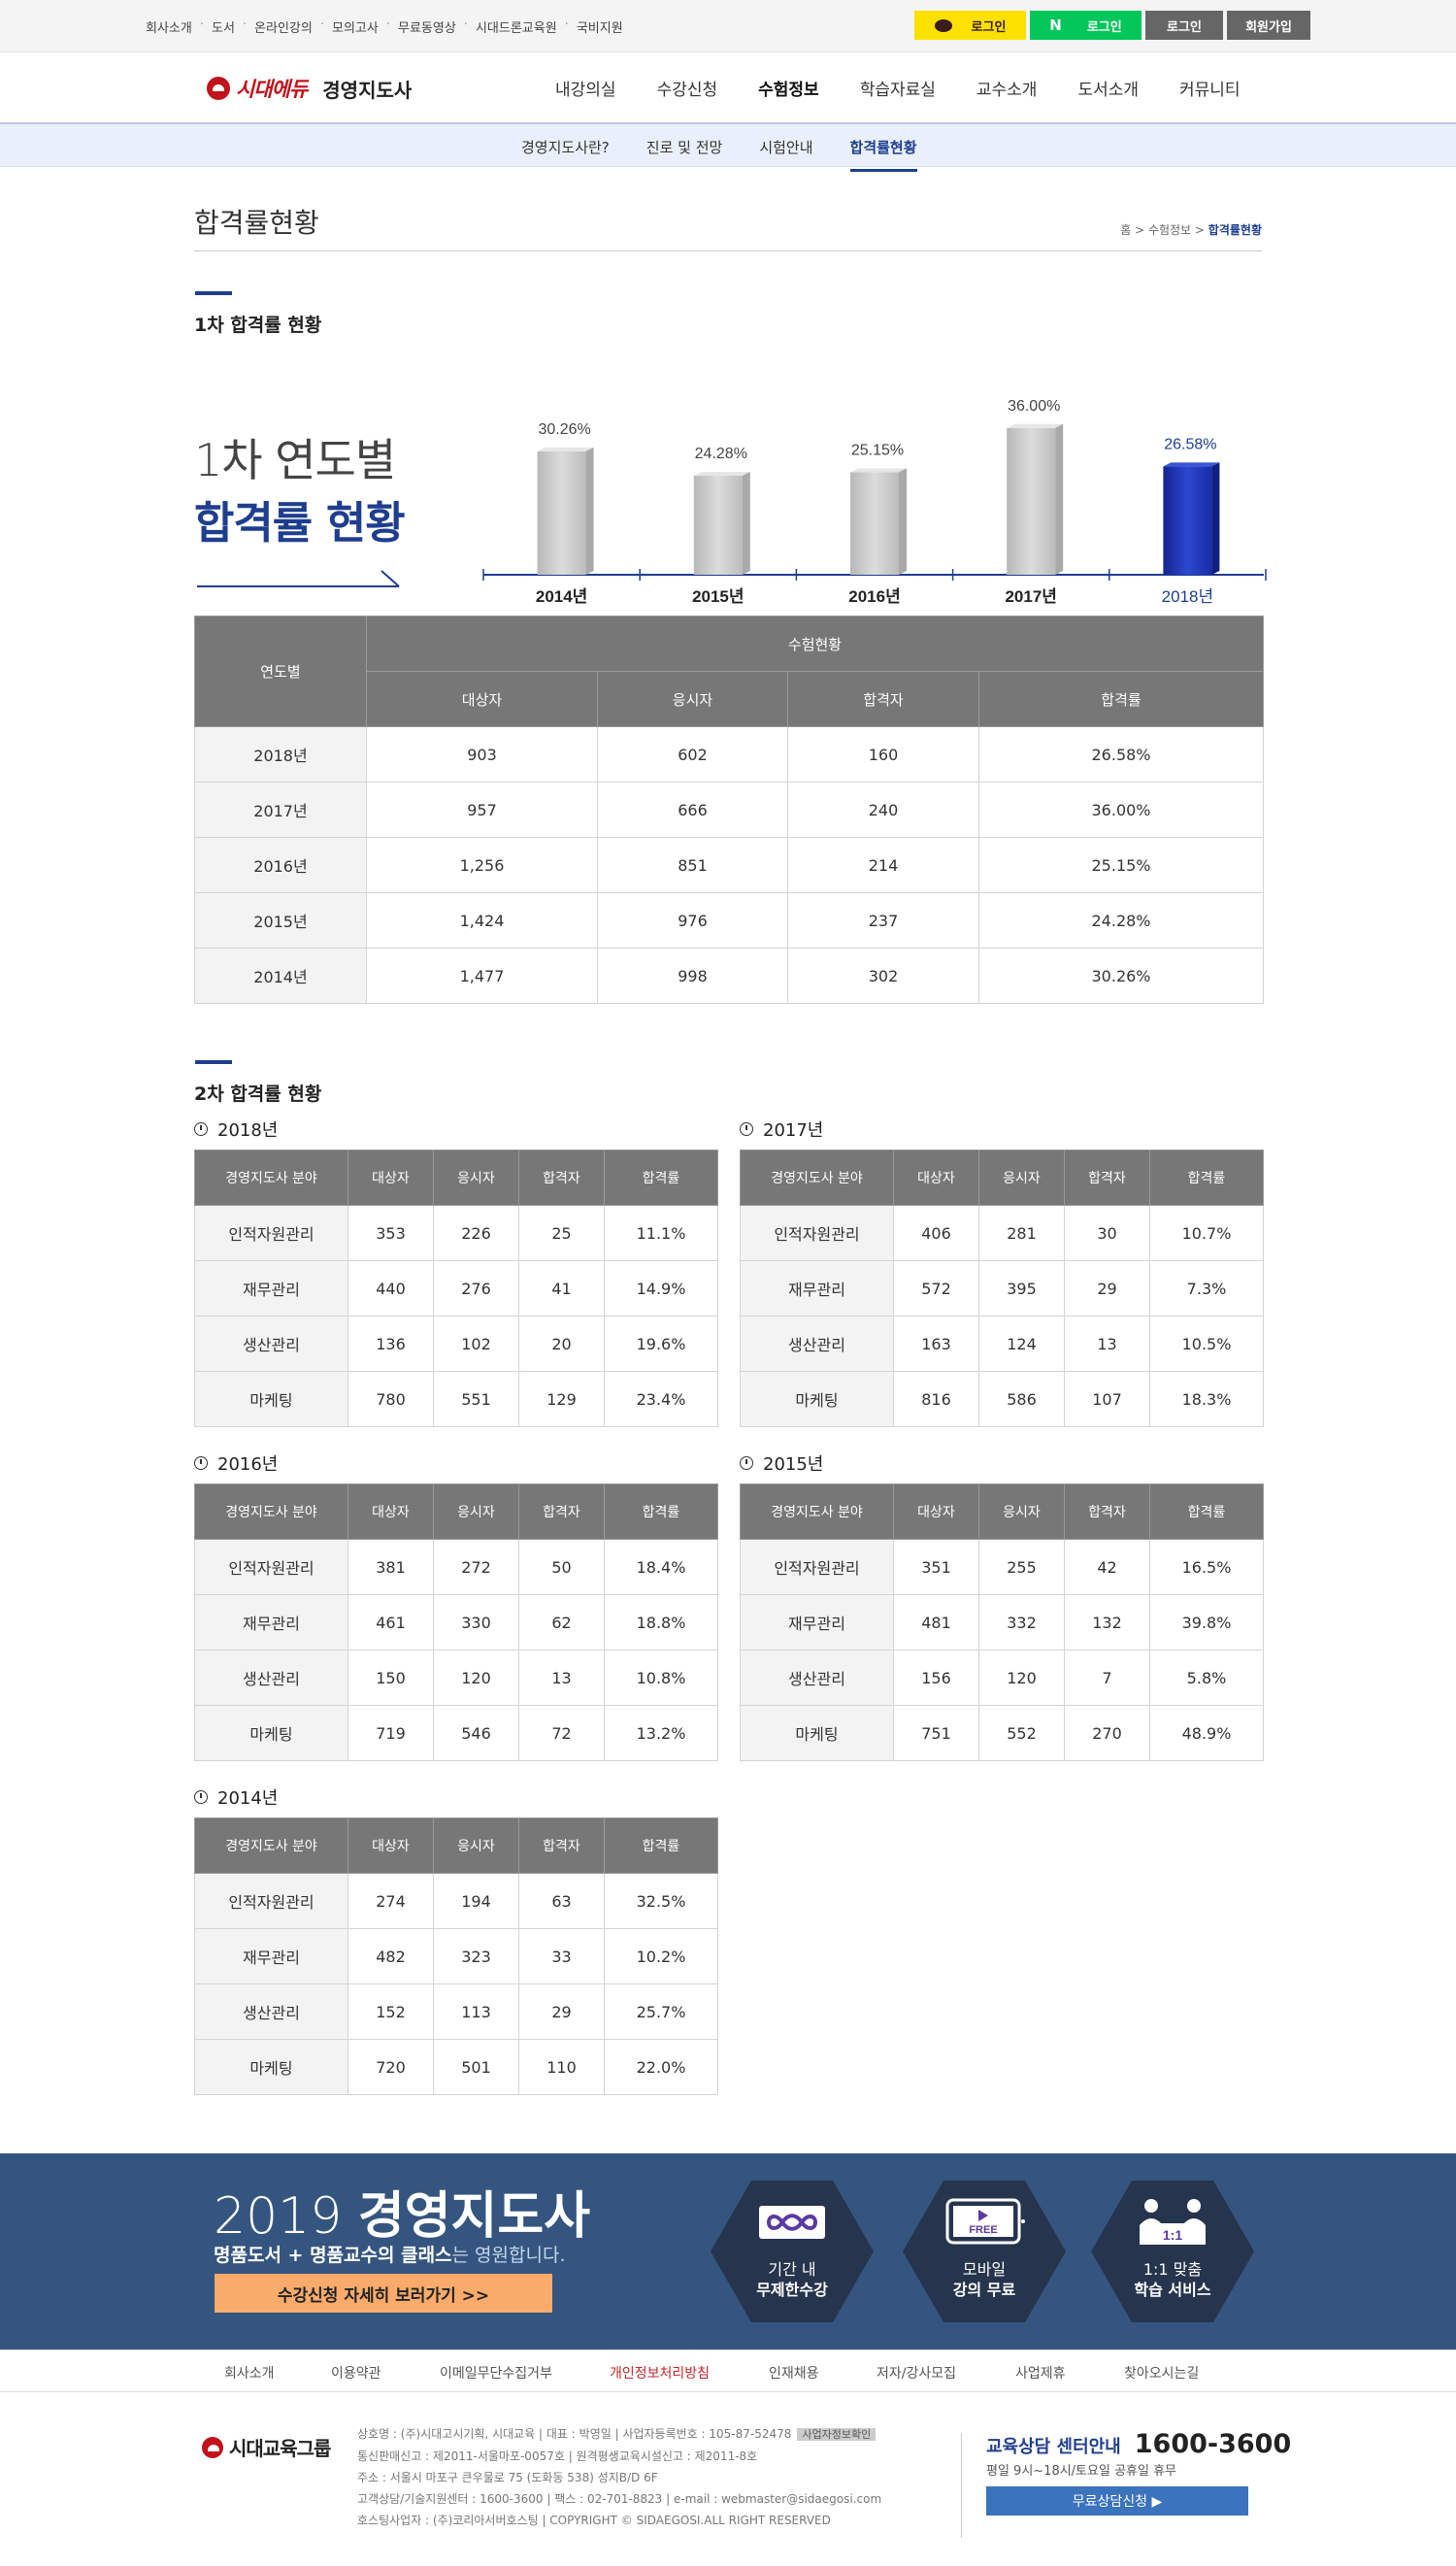  What do you see at coordinates (280, 920) in the screenshot?
I see `year-cell: 2015년` at bounding box center [280, 920].